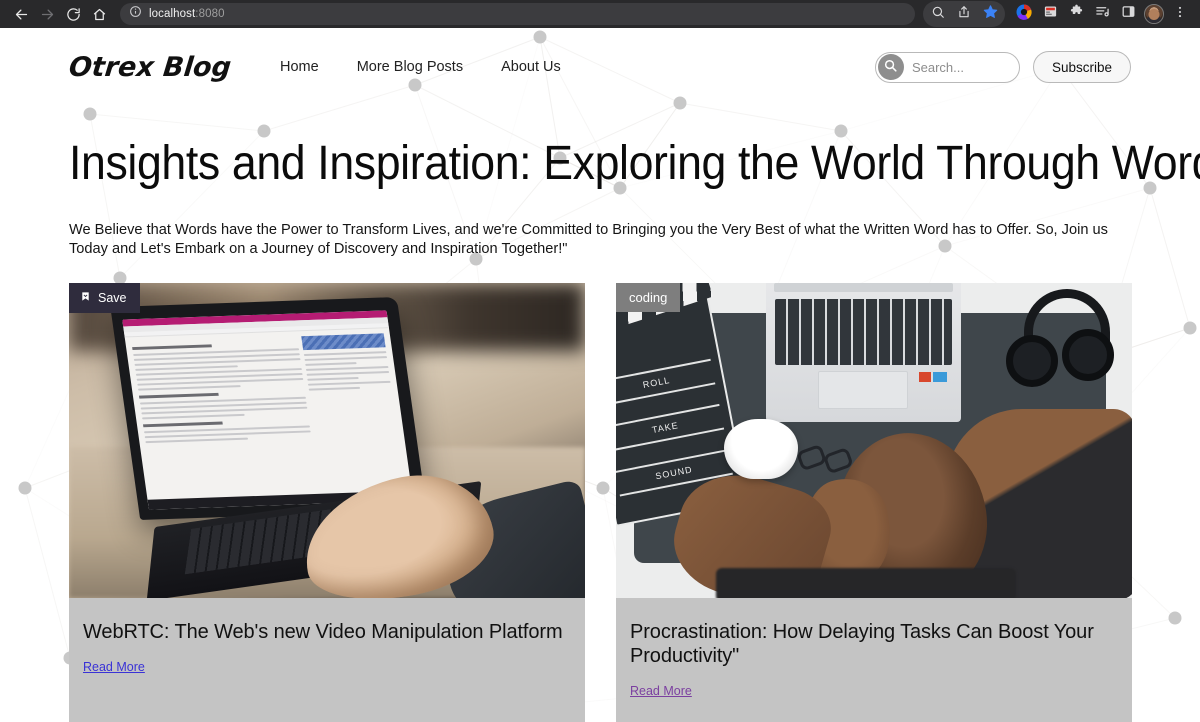  I want to click on gemini-button, so click(1024, 14).